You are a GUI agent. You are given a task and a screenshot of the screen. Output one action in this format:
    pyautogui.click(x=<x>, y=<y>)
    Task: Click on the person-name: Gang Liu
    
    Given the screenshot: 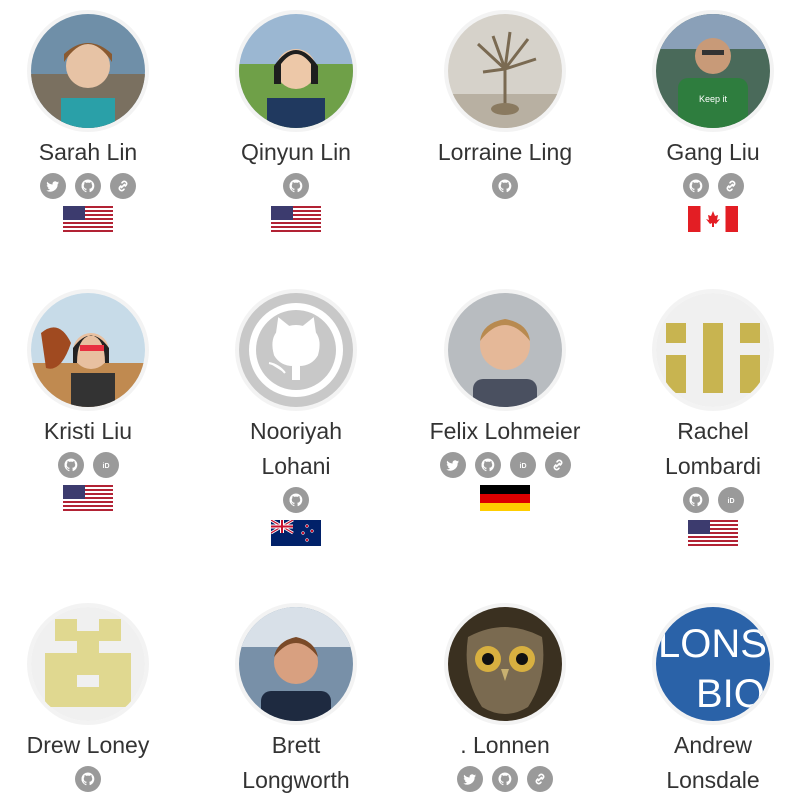 What is the action you would take?
    pyautogui.click(x=713, y=152)
    